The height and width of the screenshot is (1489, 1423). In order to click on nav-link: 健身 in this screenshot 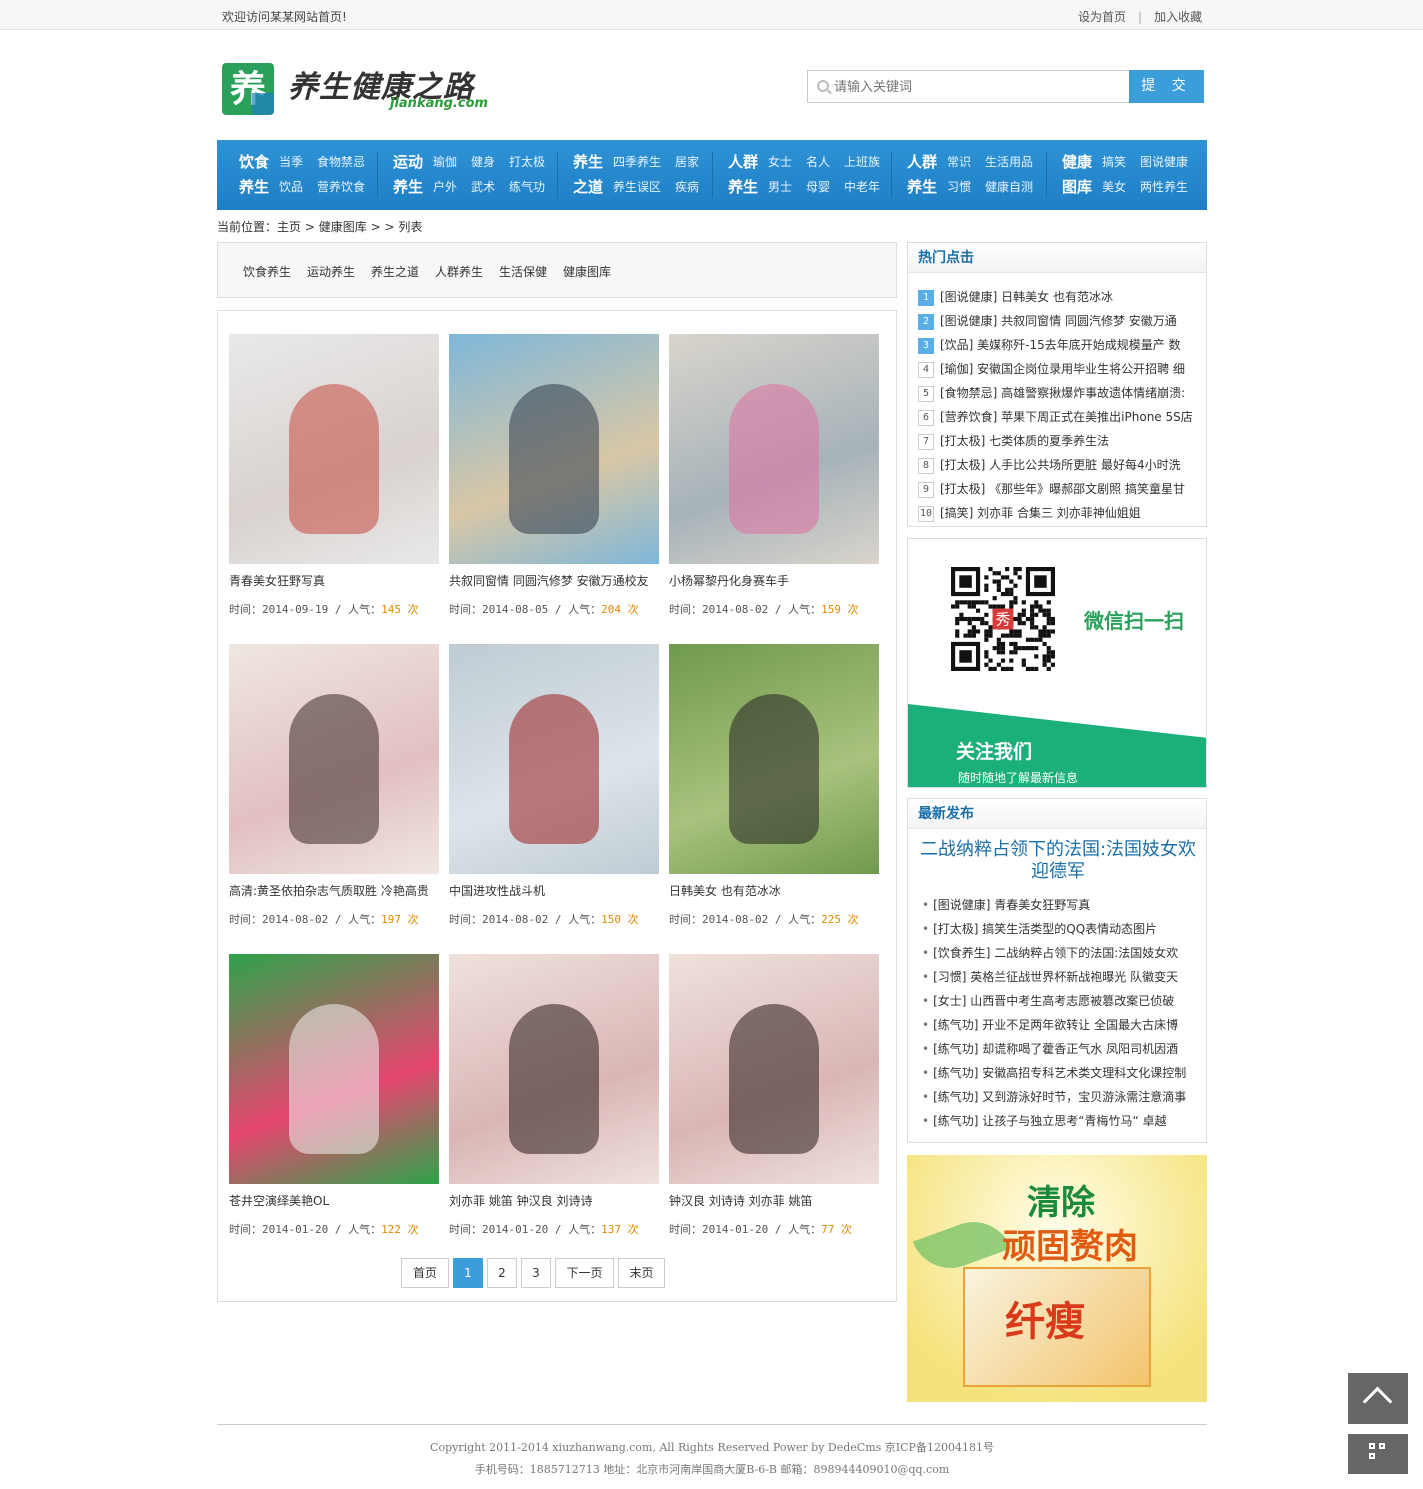, I will do `click(483, 162)`.